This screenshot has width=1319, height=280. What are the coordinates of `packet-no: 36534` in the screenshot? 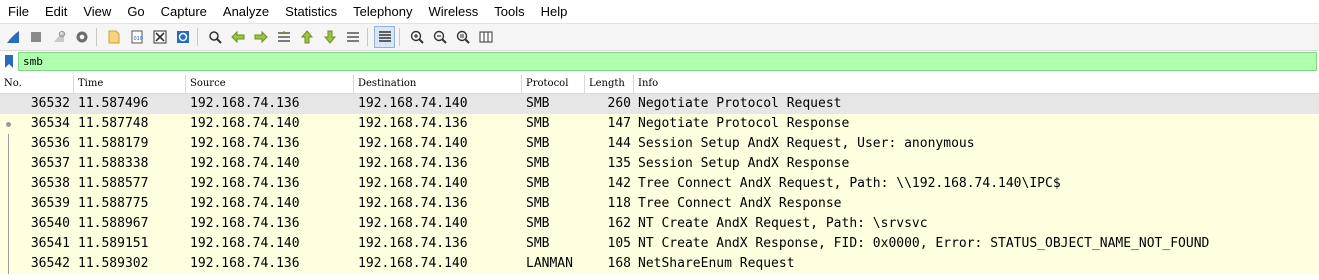 It's located at (50, 123).